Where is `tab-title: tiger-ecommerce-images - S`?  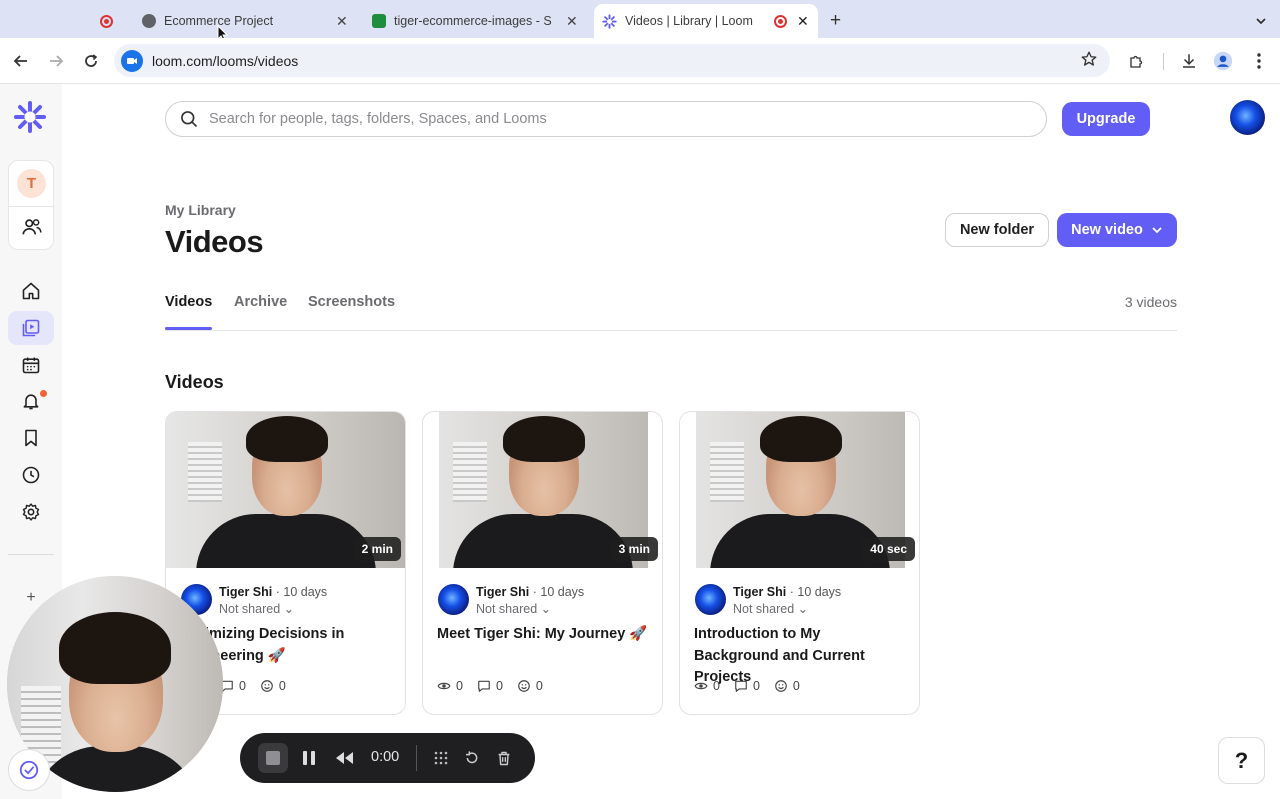
tab-title: tiger-ecommerce-images - S is located at coordinates (473, 21).